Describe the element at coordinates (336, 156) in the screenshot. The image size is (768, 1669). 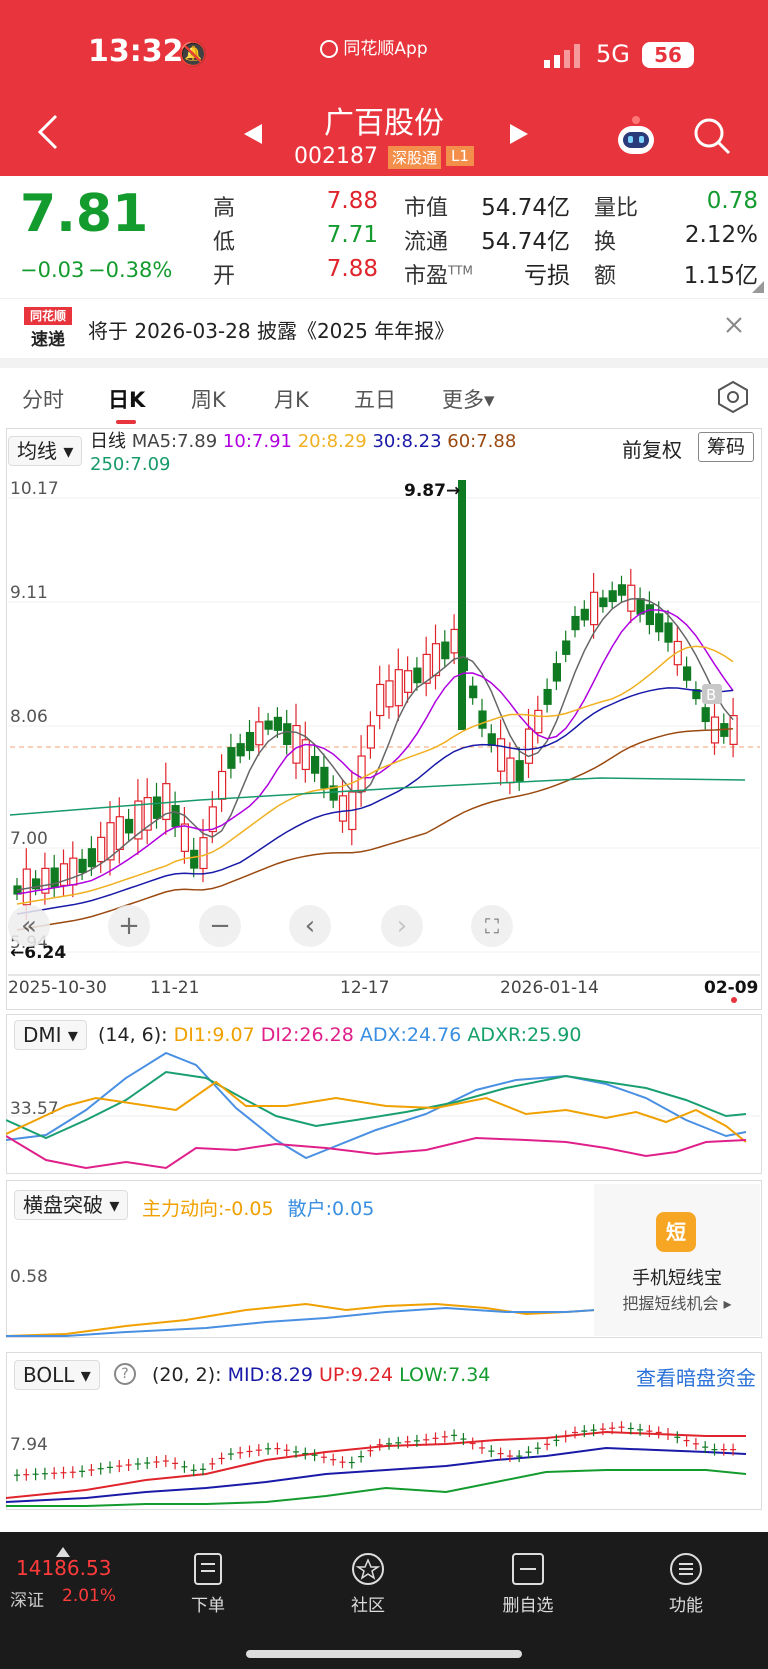
I see `stock-code: 002187` at that location.